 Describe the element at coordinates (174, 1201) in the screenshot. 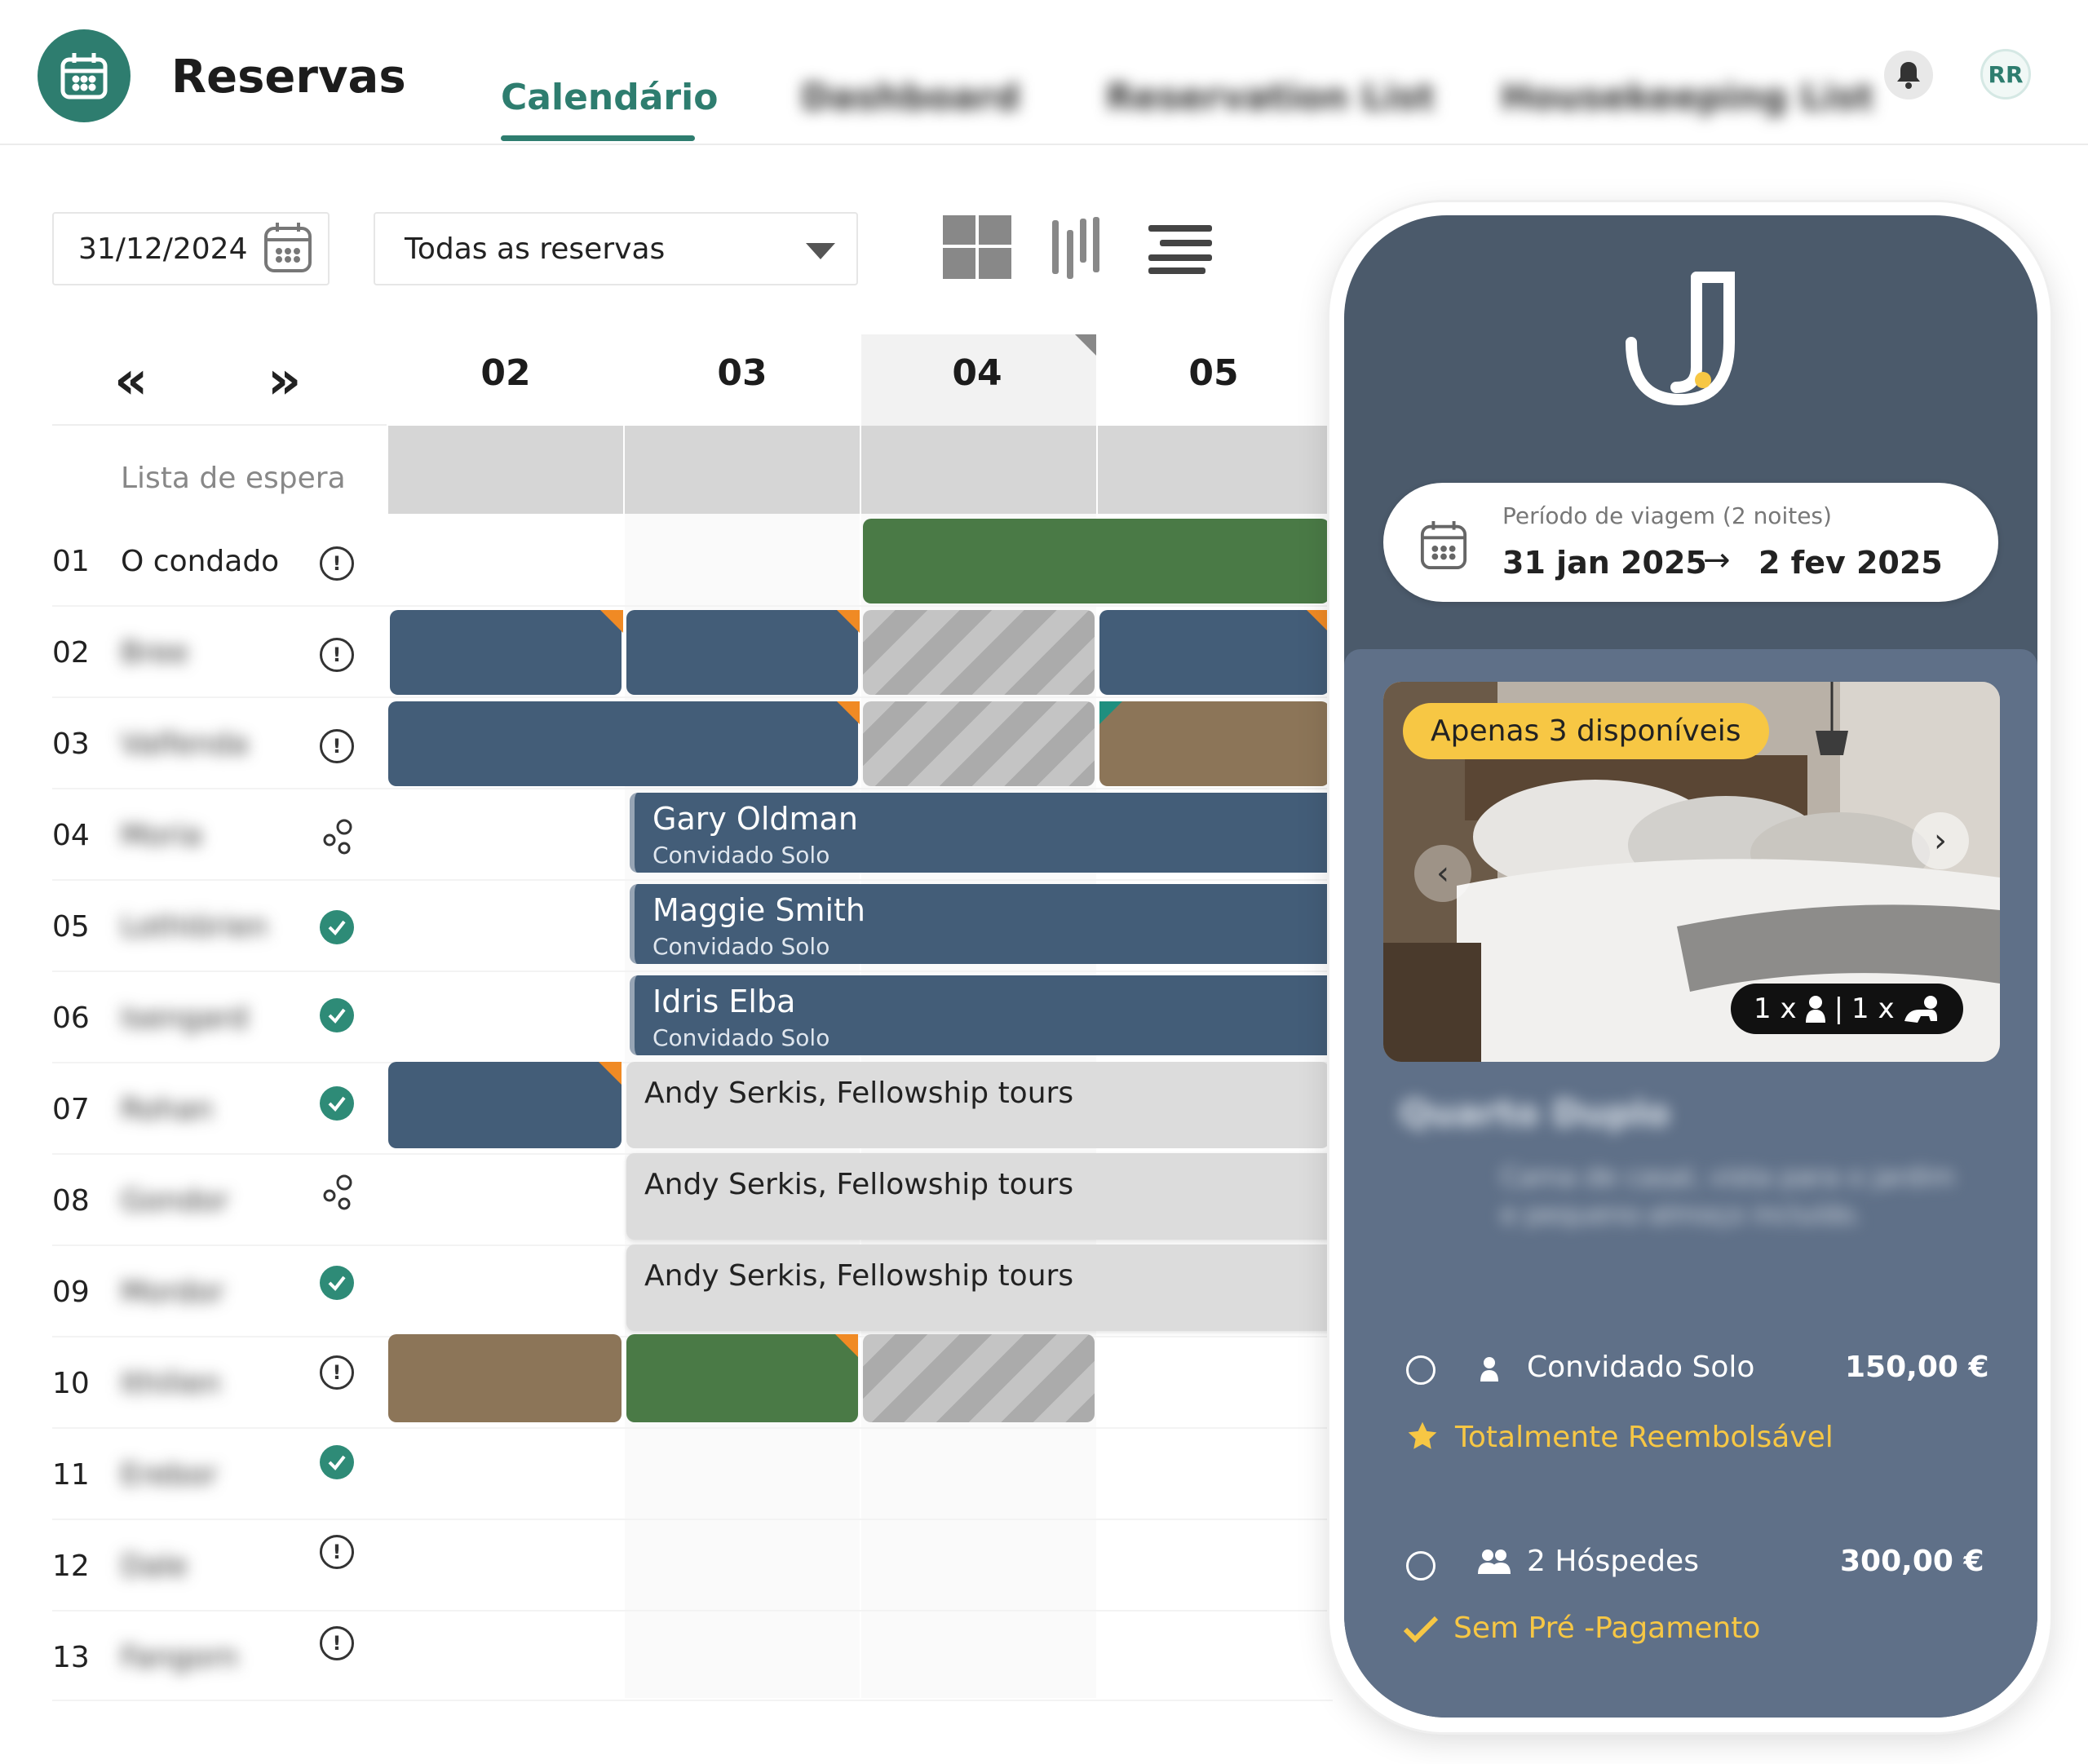

I see `room-name: Gondor` at that location.